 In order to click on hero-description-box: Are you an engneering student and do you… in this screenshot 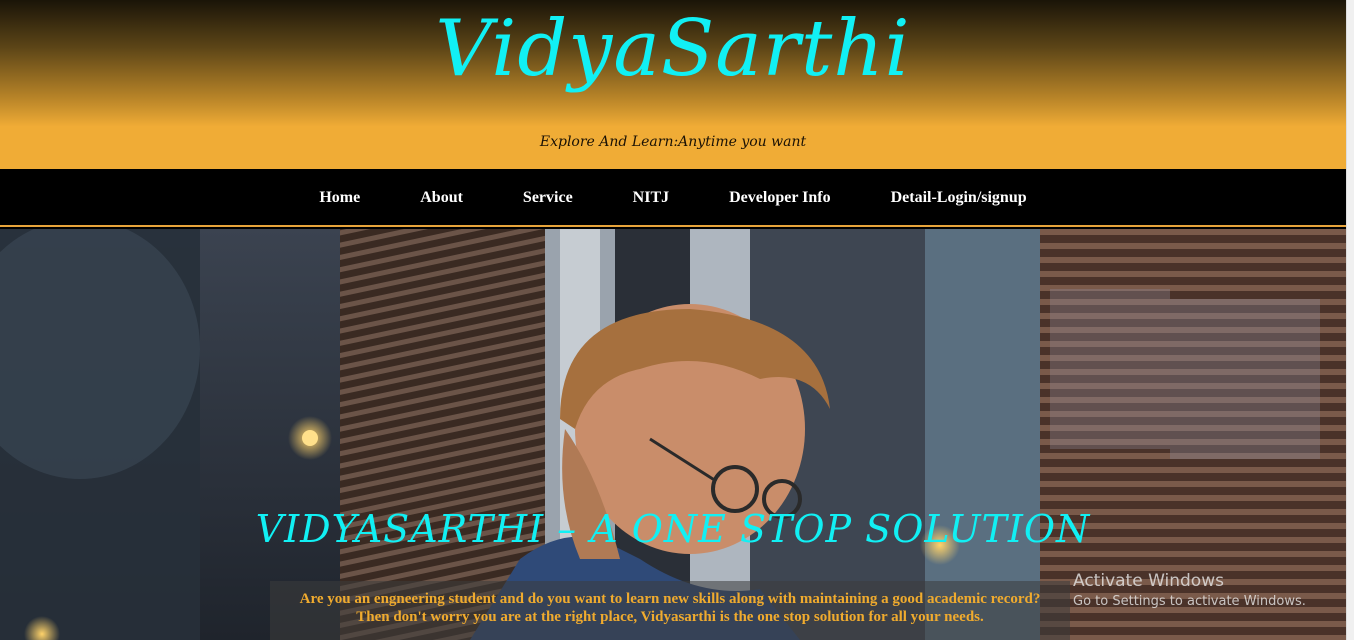, I will do `click(670, 610)`.